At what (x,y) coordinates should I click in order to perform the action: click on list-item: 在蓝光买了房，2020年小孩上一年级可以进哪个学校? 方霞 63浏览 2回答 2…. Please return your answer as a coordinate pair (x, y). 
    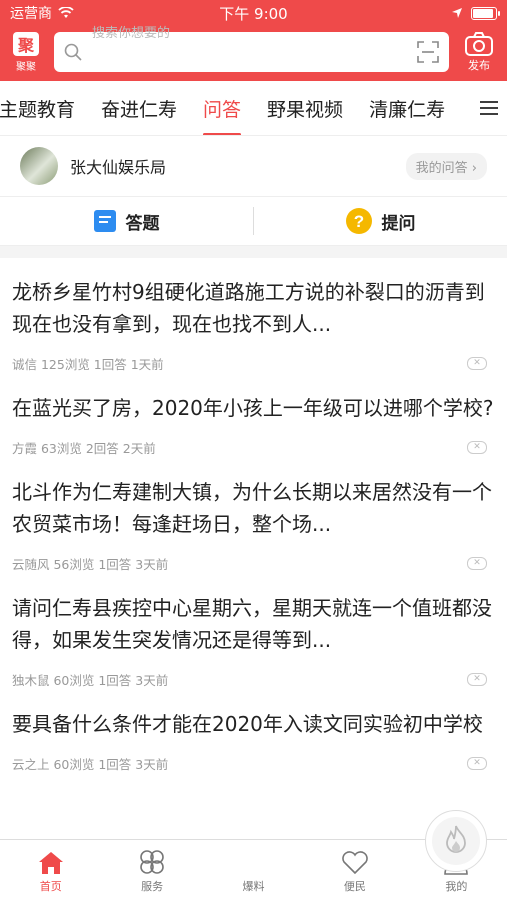
    Looking at the image, I should click on (253, 416).